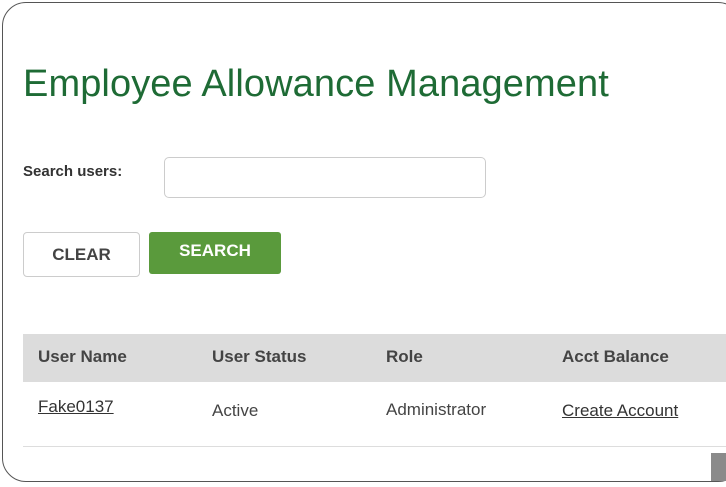 The height and width of the screenshot is (487, 726). What do you see at coordinates (259, 356) in the screenshot?
I see `header-user-status: User Status` at bounding box center [259, 356].